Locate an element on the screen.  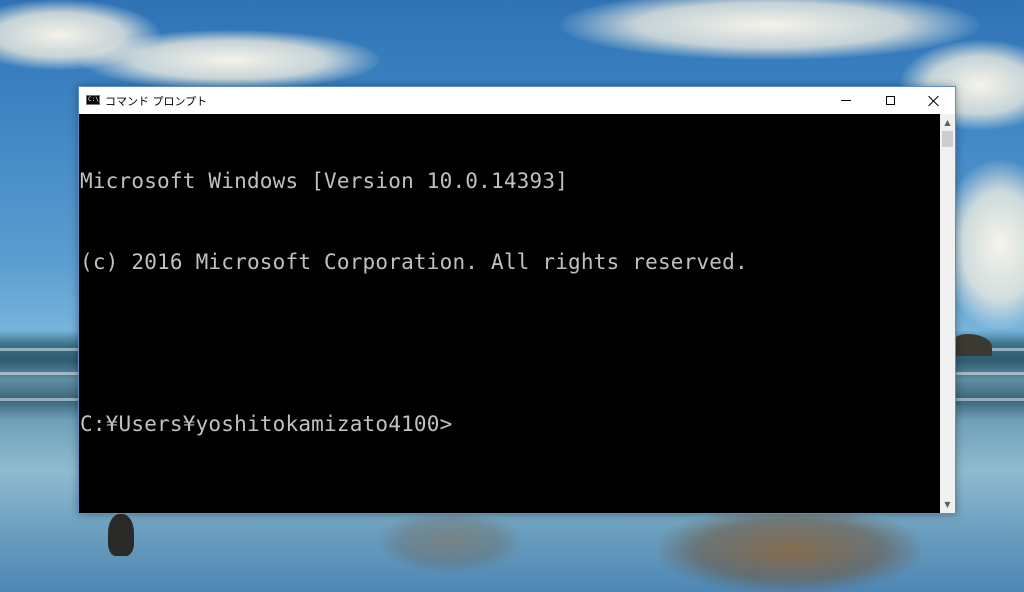
title-bar: C:\ コマンド プロンプト is located at coordinates (517, 100).